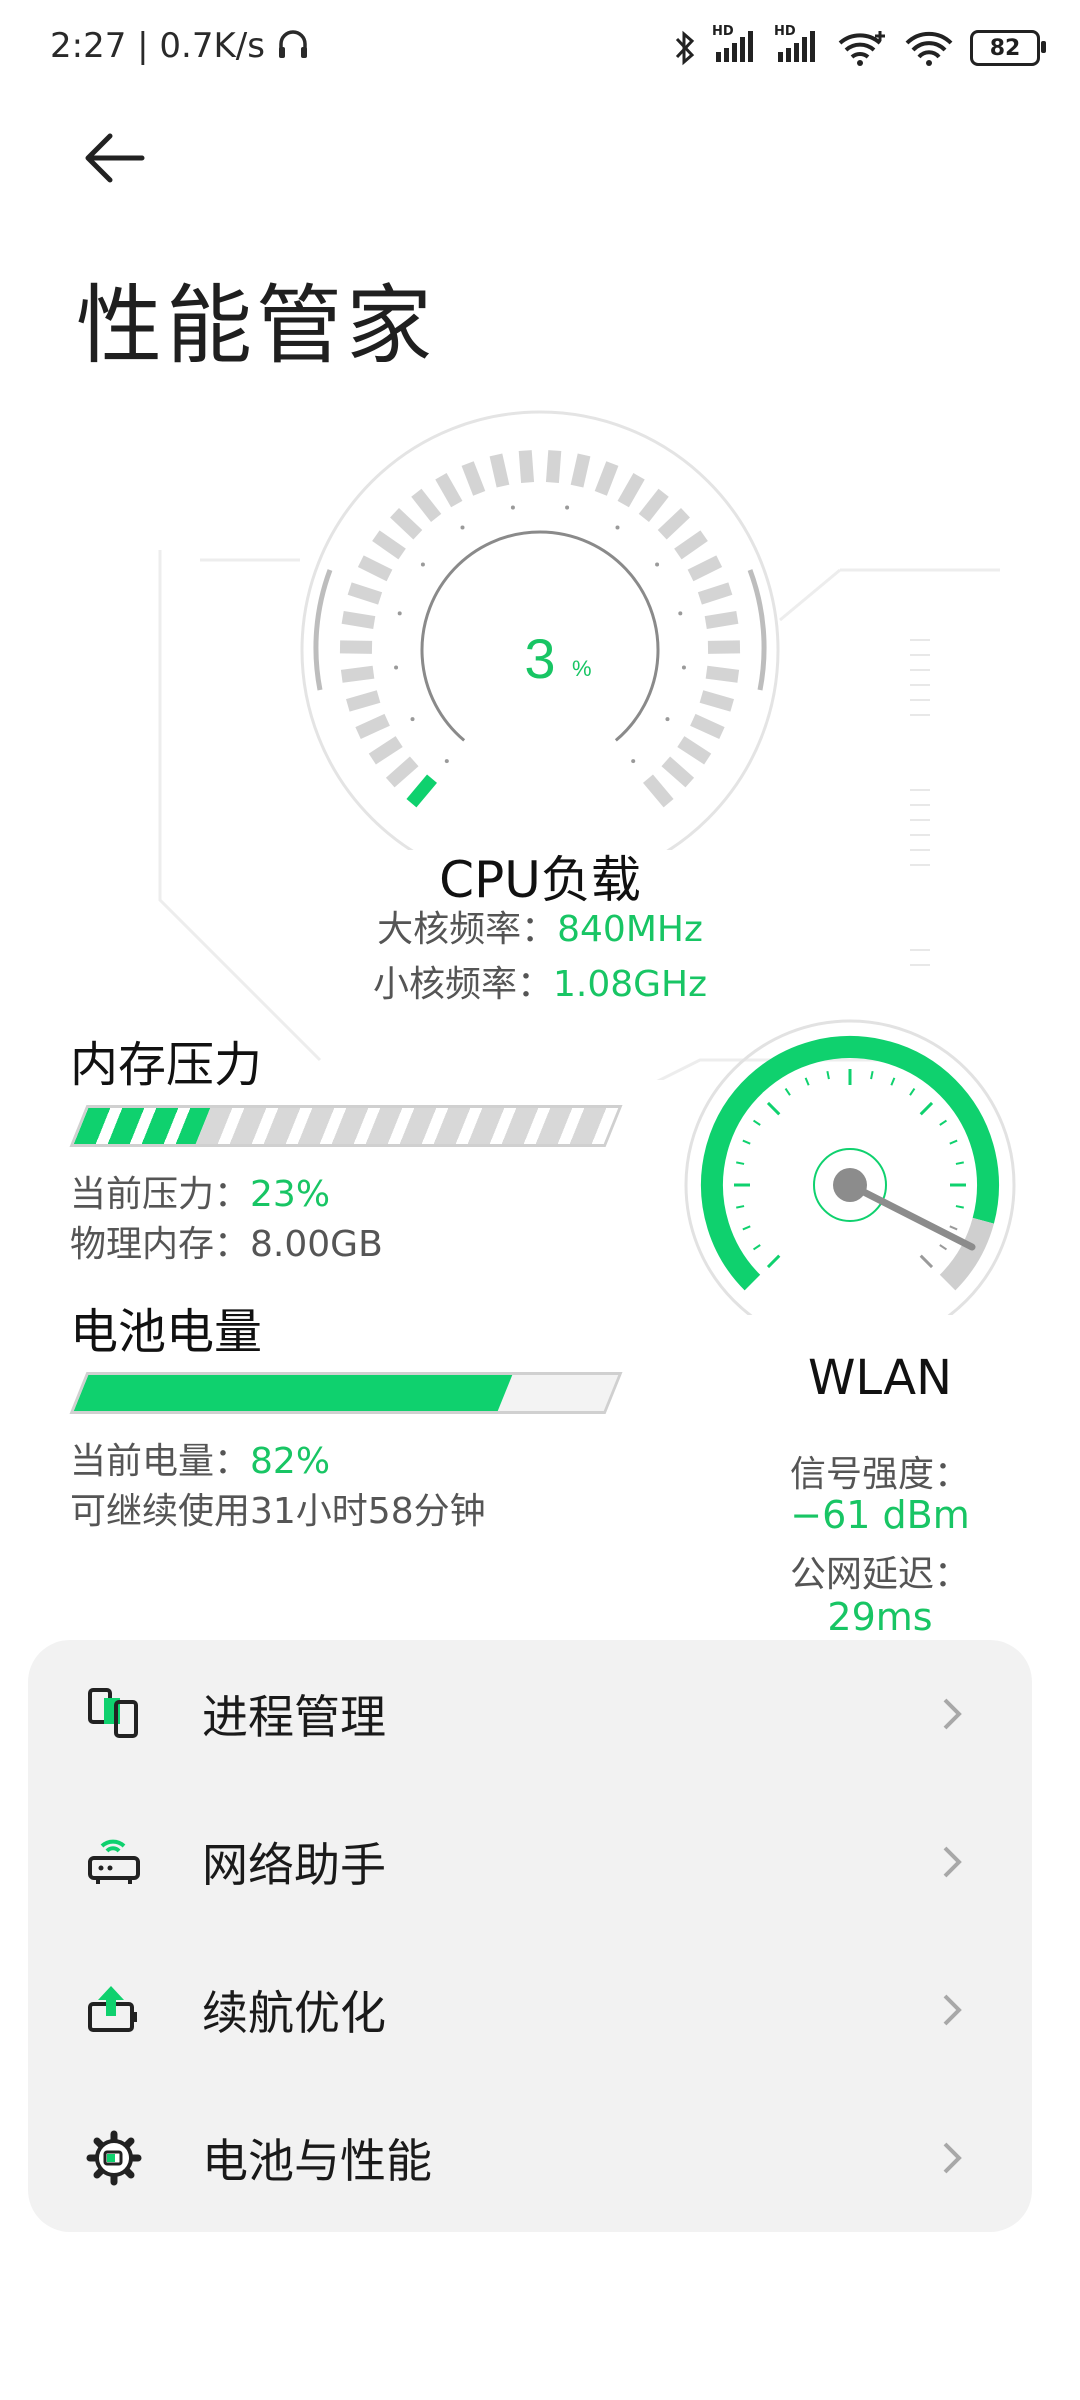 The image size is (1080, 2400). I want to click on back-arrow-icon, so click(115, 158).